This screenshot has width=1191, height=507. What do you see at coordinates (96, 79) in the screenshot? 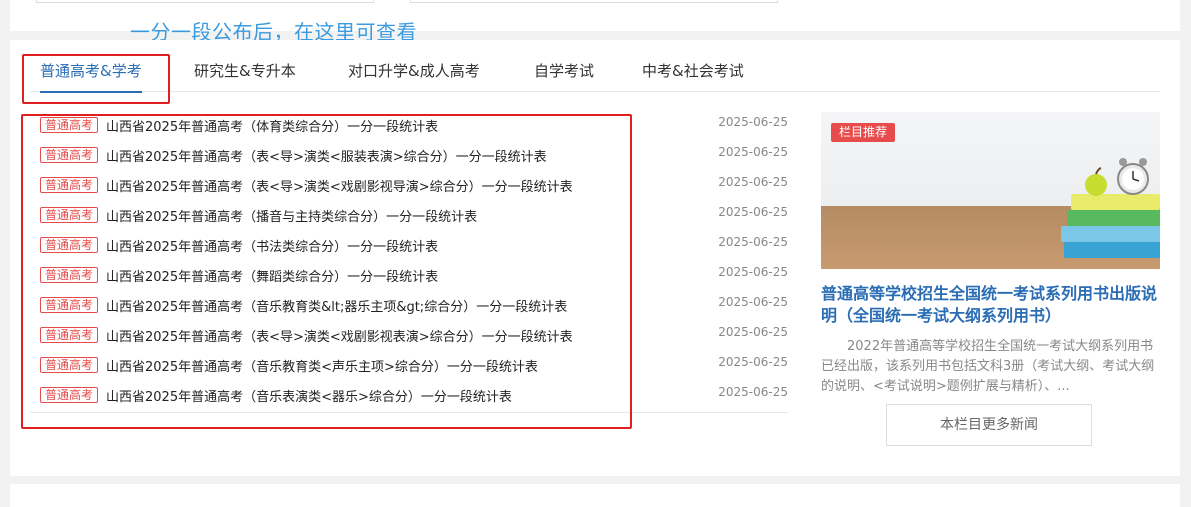
I see `annotation-highlight-tab` at bounding box center [96, 79].